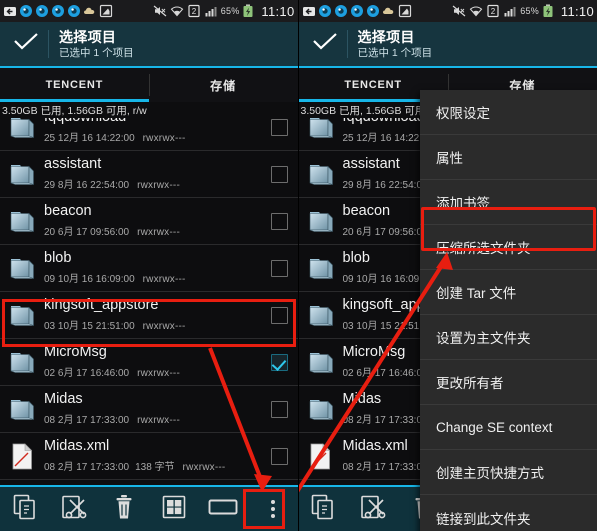  Describe the element at coordinates (385, 185) in the screenshot. I see `file-date-label: 29 8月 16 22:54:00` at that location.